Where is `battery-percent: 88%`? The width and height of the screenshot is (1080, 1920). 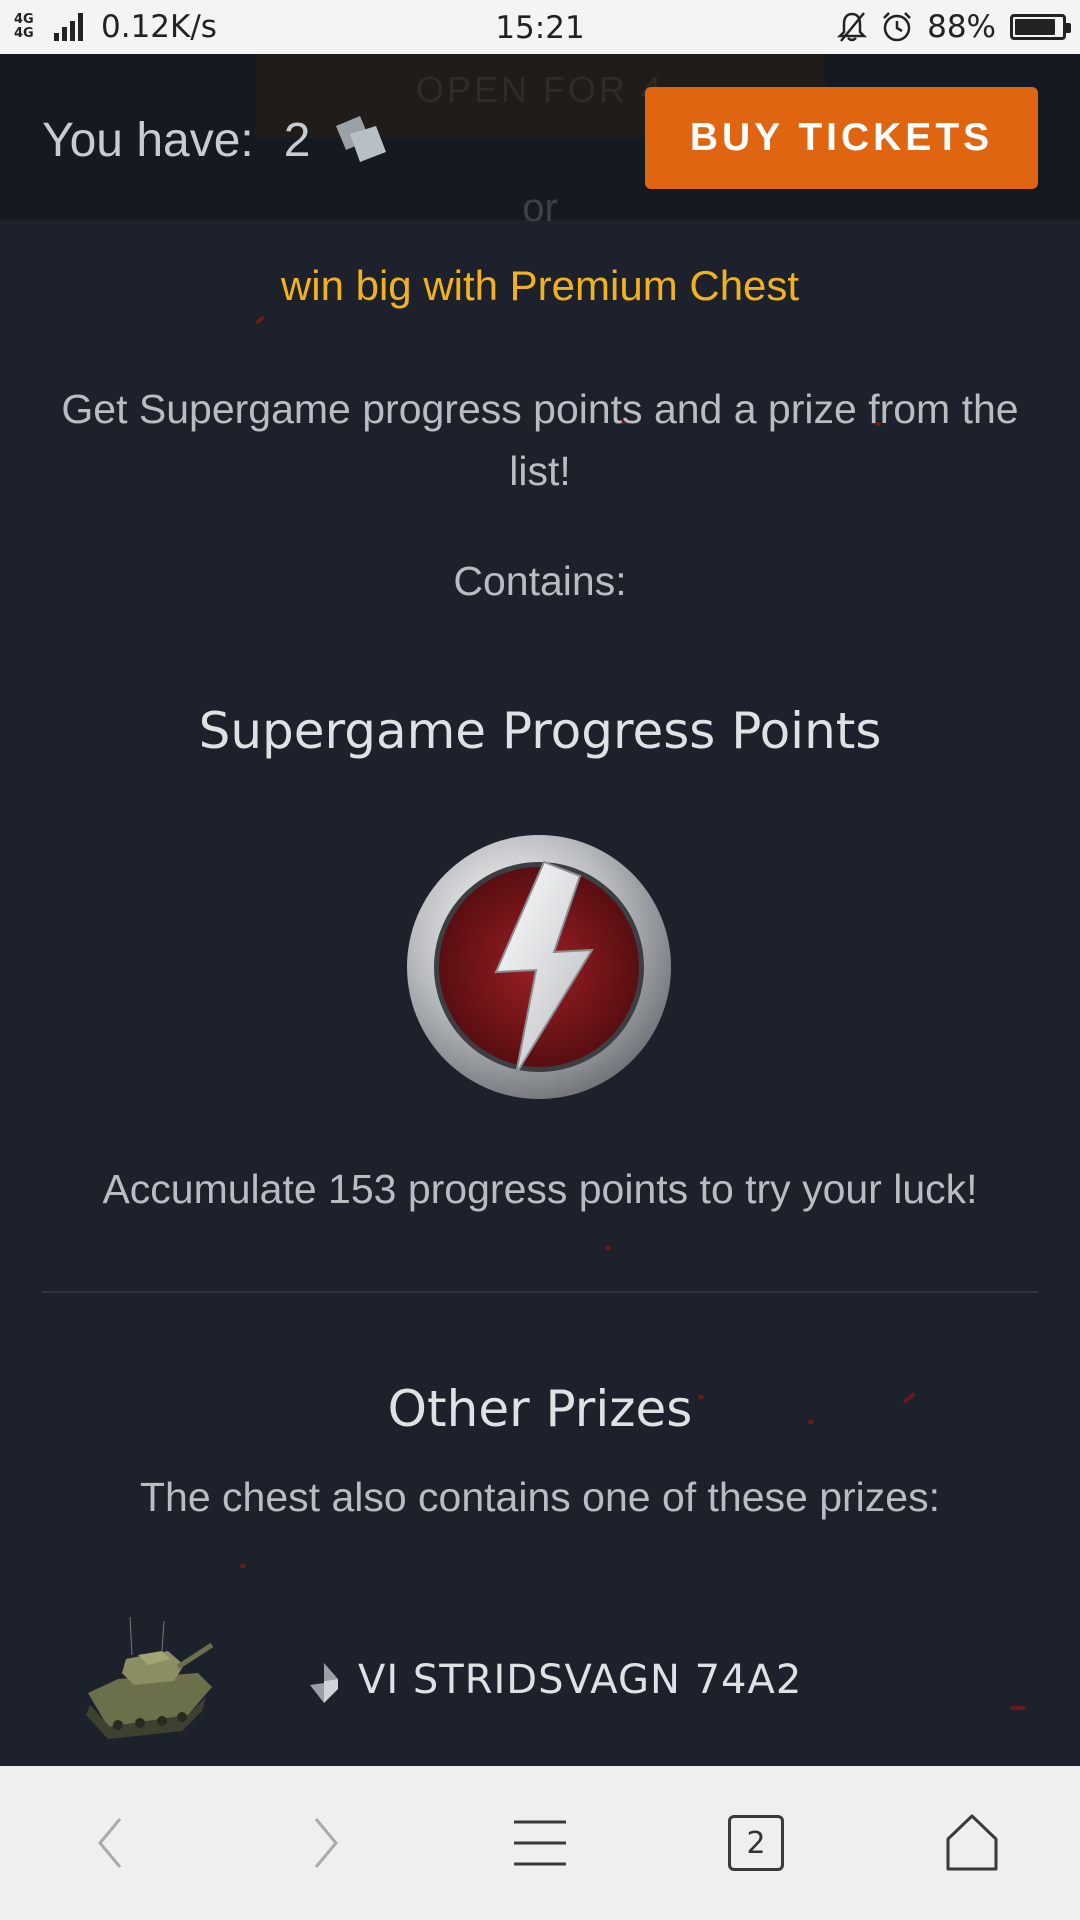 battery-percent: 88% is located at coordinates (961, 27).